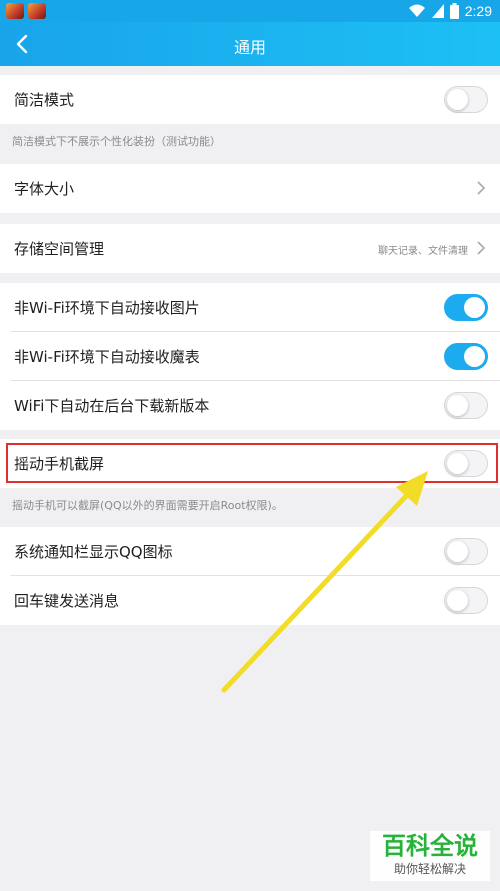  Describe the element at coordinates (429, 869) in the screenshot. I see `watermark-subtitle: 助你轻松解决` at that location.